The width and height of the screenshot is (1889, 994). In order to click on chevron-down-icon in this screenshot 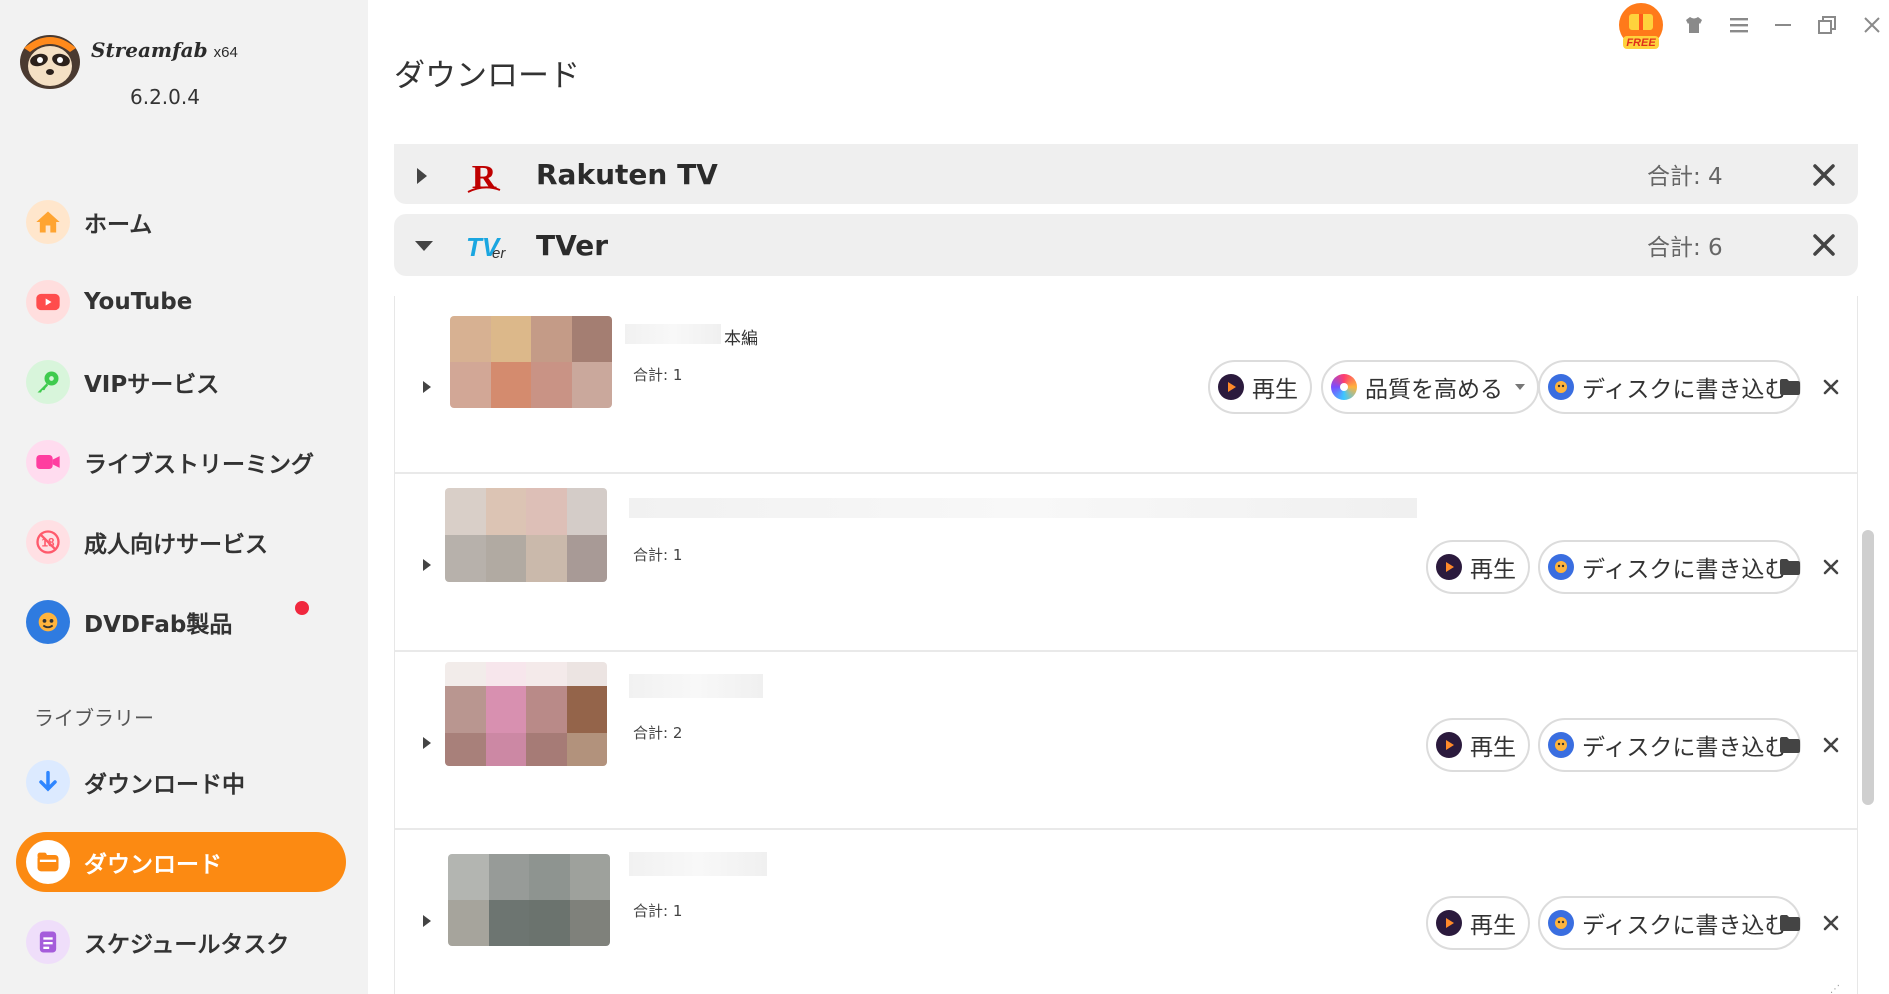, I will do `click(1520, 387)`.